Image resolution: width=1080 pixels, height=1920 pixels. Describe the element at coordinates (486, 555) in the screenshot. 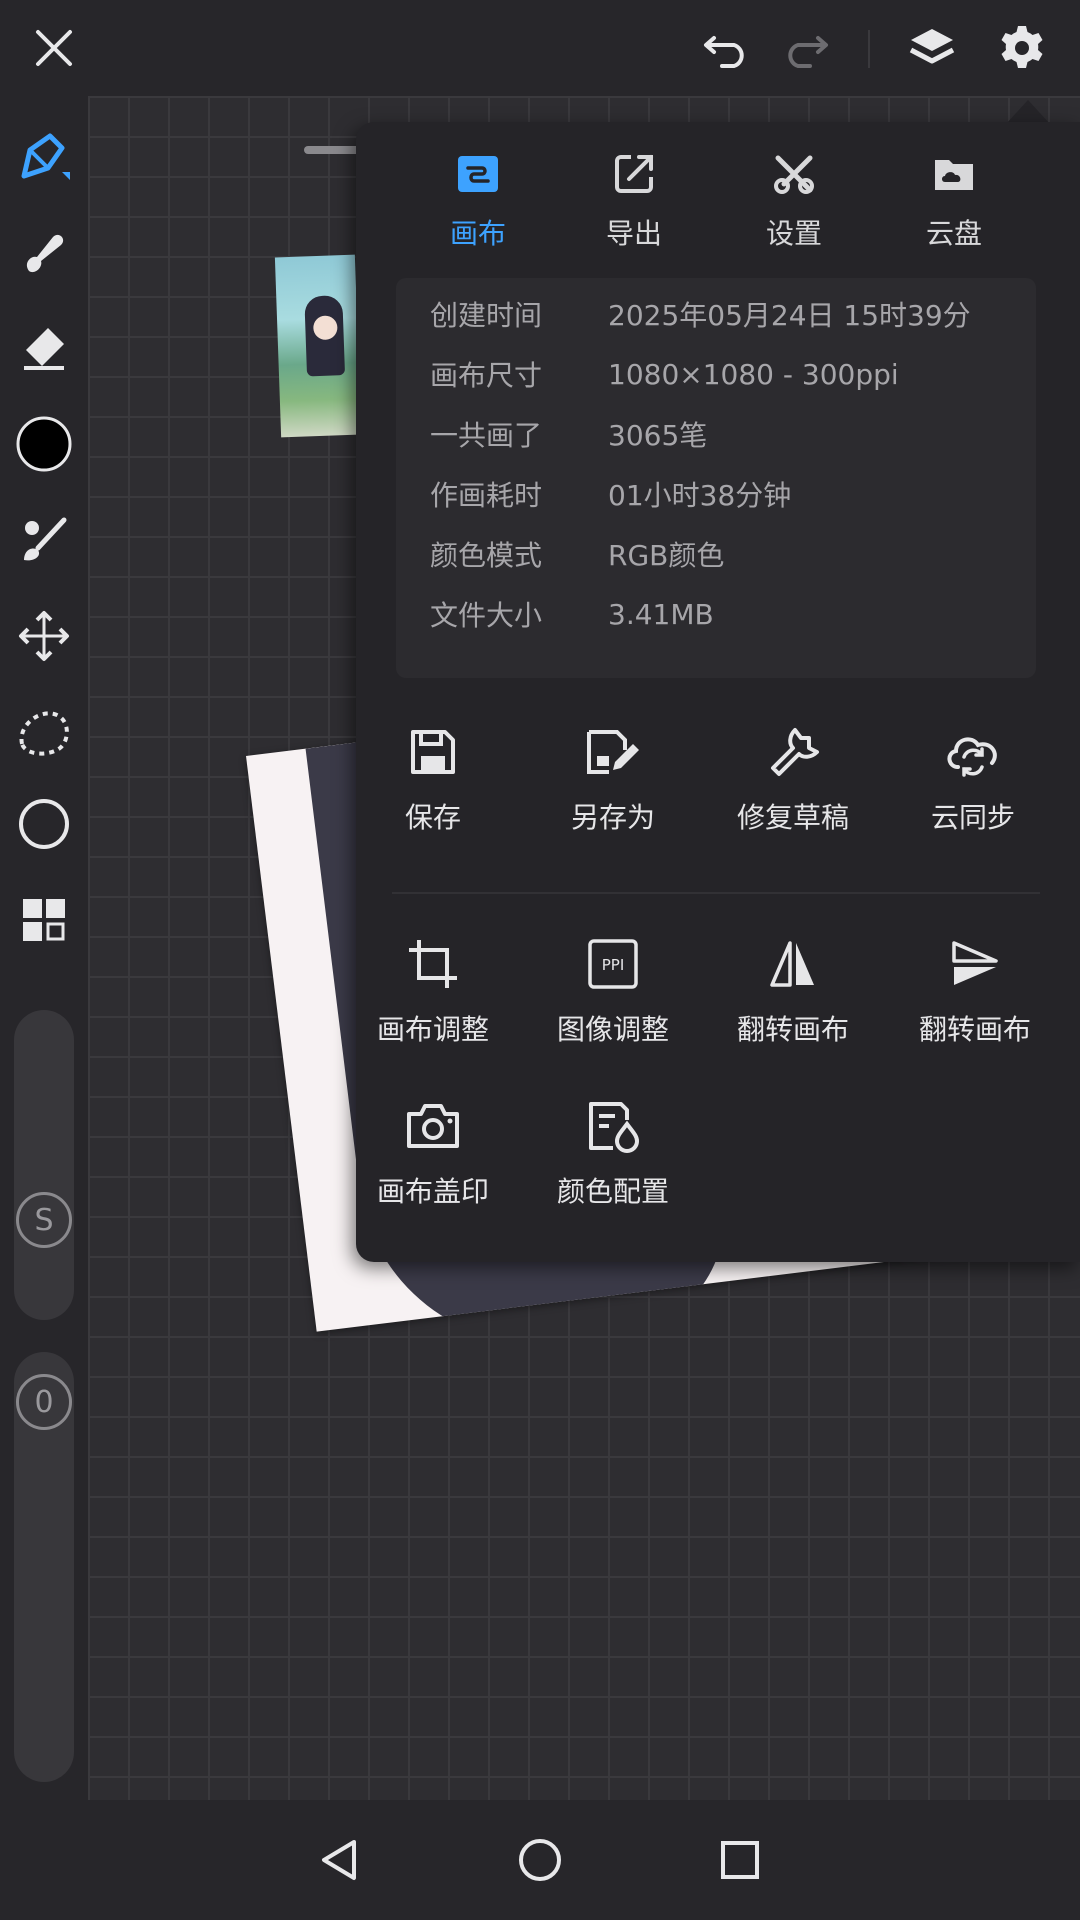

I see `info-key: 颜色模式` at that location.